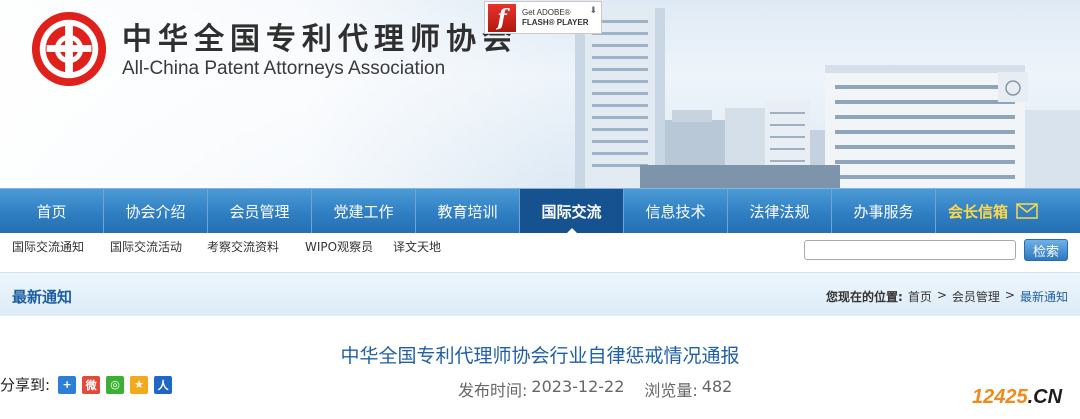 This screenshot has height=419, width=1080. I want to click on nav-item-president-mailbox: 会长信箱, so click(1006, 211).